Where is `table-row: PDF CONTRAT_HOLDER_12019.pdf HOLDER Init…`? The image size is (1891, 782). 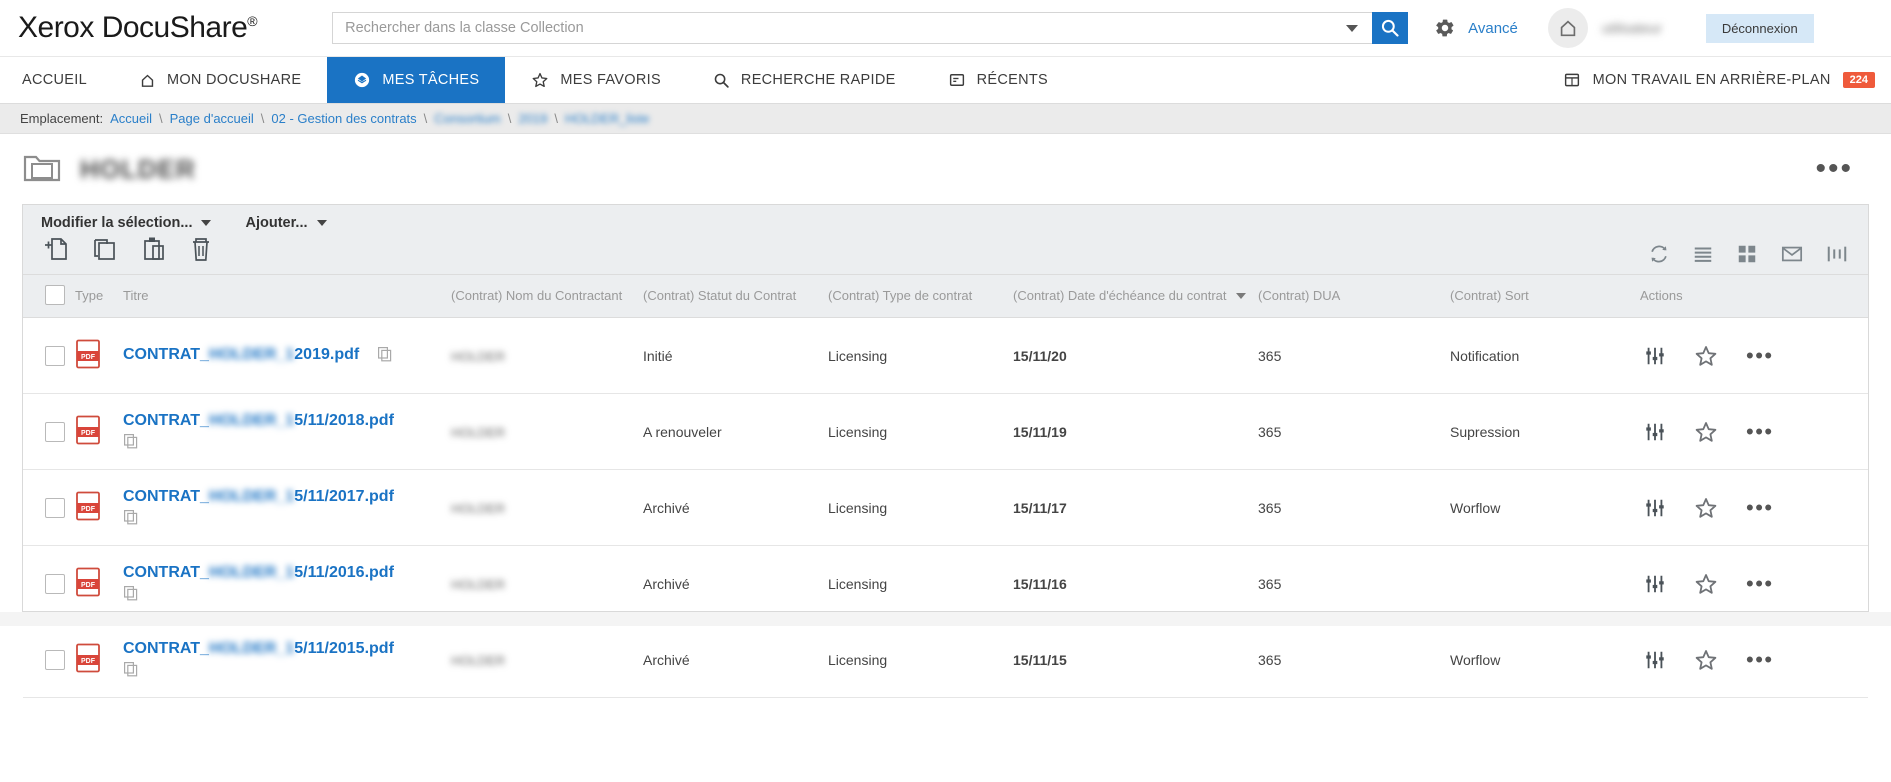
table-row: PDF CONTRAT_HOLDER_12019.pdf HOLDER Init… is located at coordinates (945, 355).